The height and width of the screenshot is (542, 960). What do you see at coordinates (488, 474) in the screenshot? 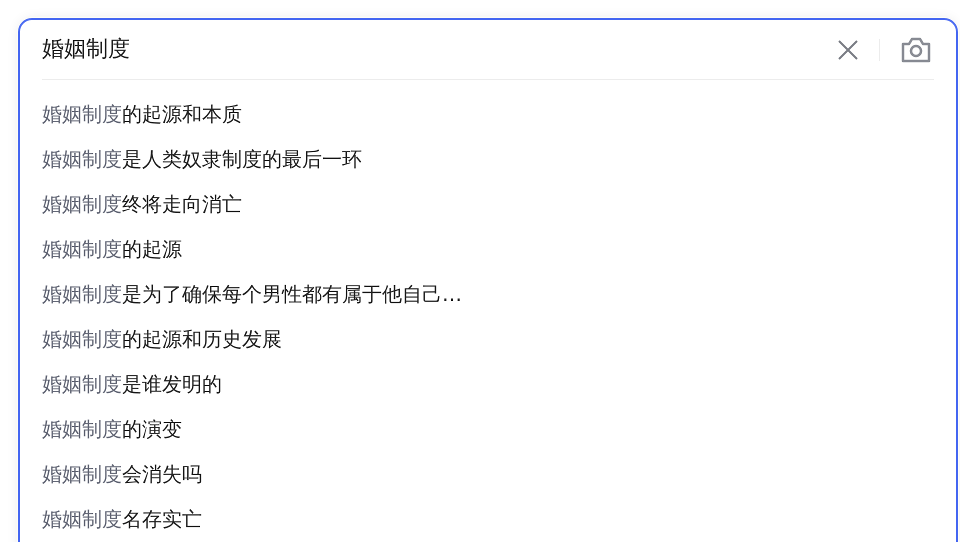
I see `search-suggestion: 婚姻制度会消失吗` at bounding box center [488, 474].